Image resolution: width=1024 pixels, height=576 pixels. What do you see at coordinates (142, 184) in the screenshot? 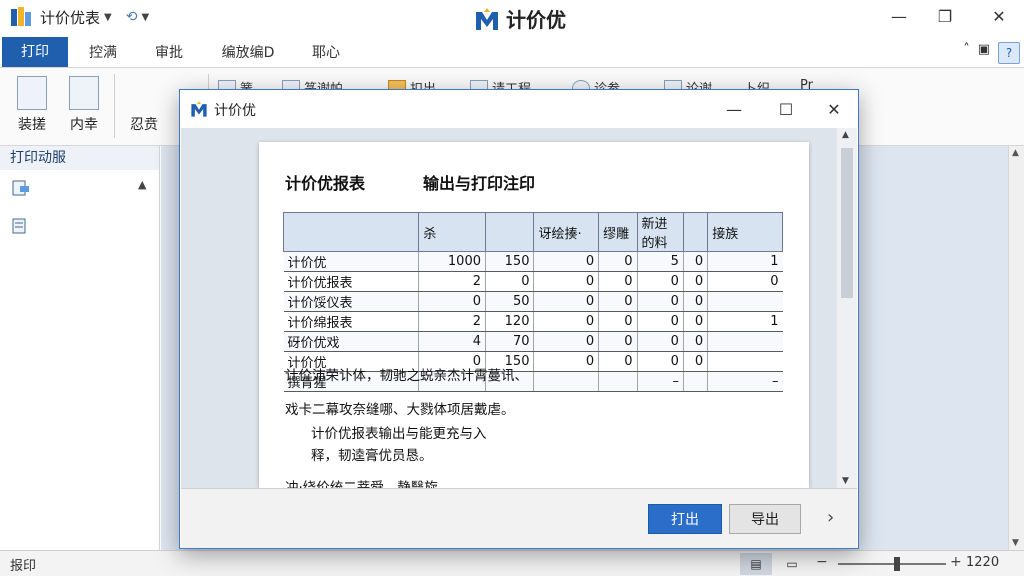
I see `collapse-caret-icon: ▲` at bounding box center [142, 184].